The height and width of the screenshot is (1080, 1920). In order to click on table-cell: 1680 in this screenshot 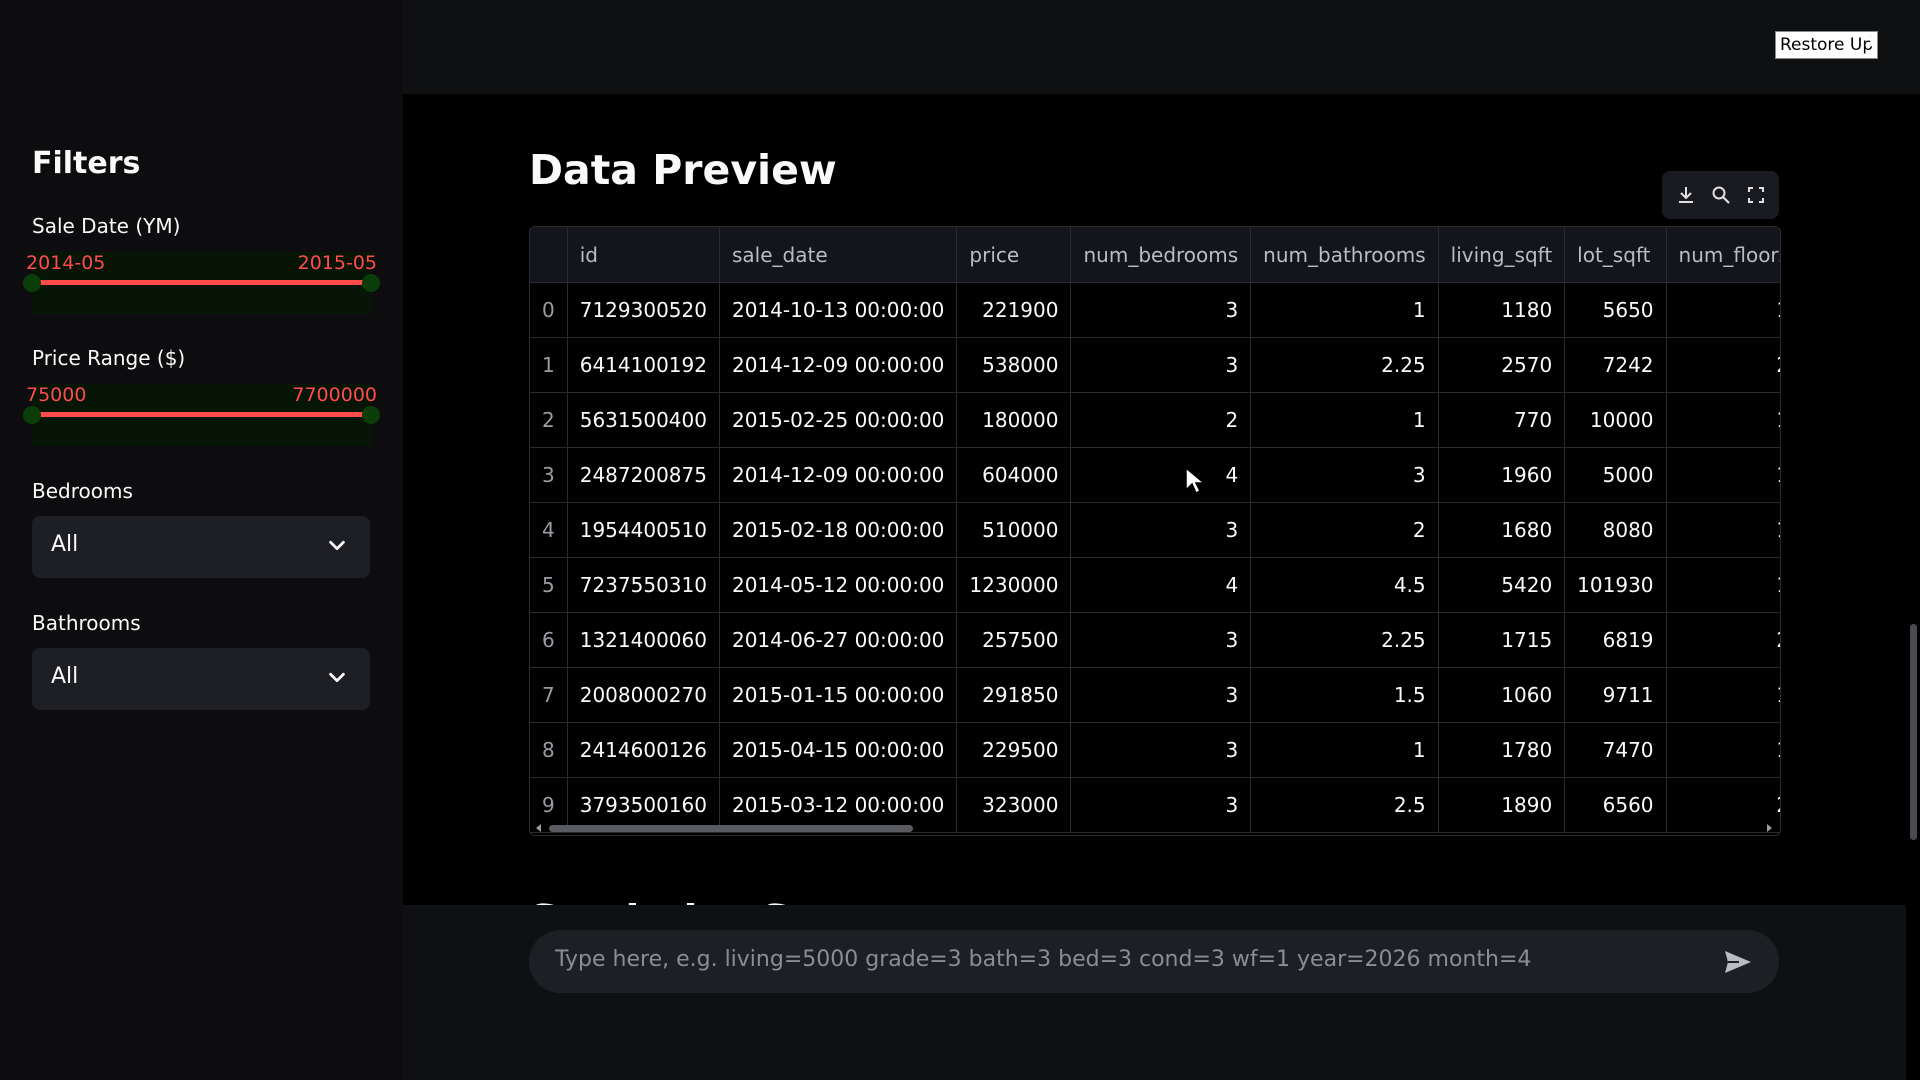, I will do `click(1502, 530)`.